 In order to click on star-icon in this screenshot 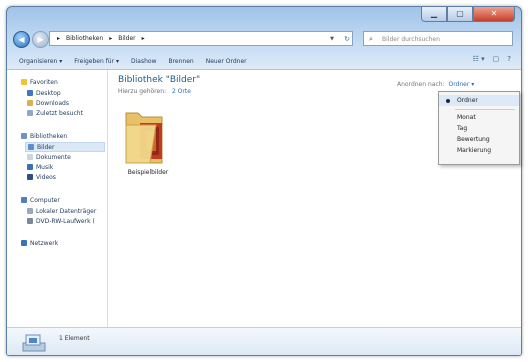, I will do `click(24, 82)`.